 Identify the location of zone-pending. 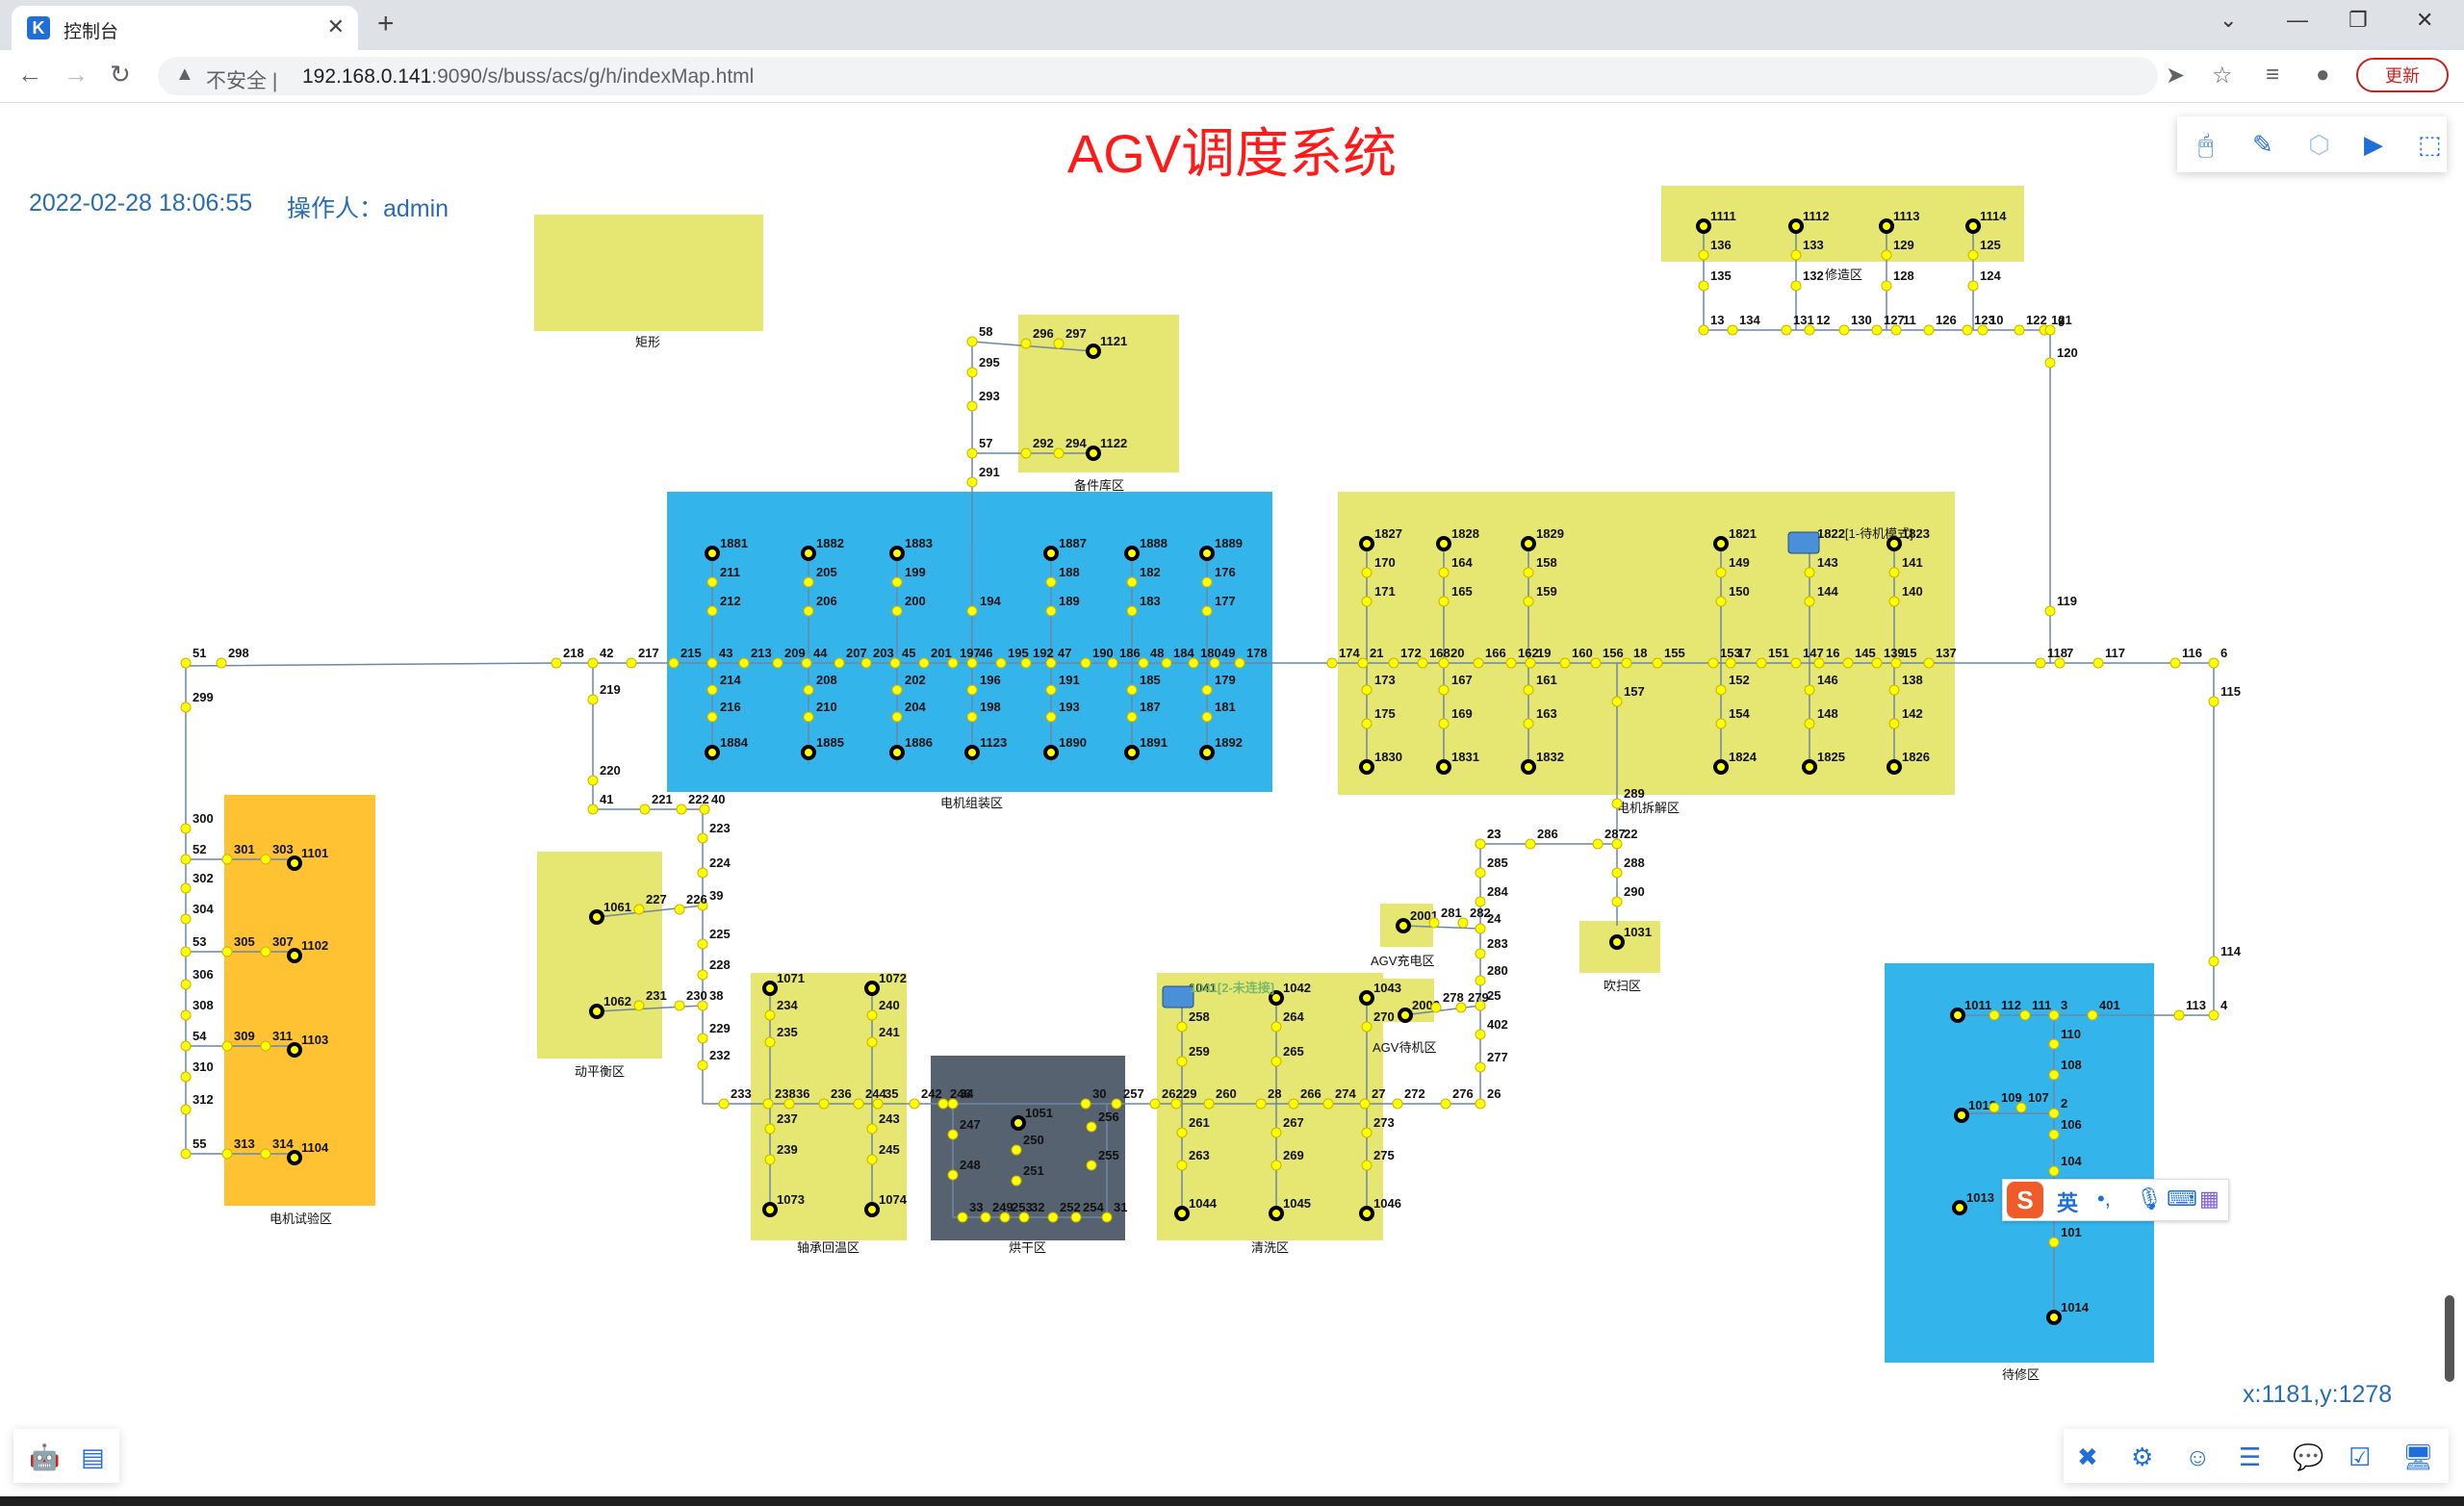
(2019, 1163).